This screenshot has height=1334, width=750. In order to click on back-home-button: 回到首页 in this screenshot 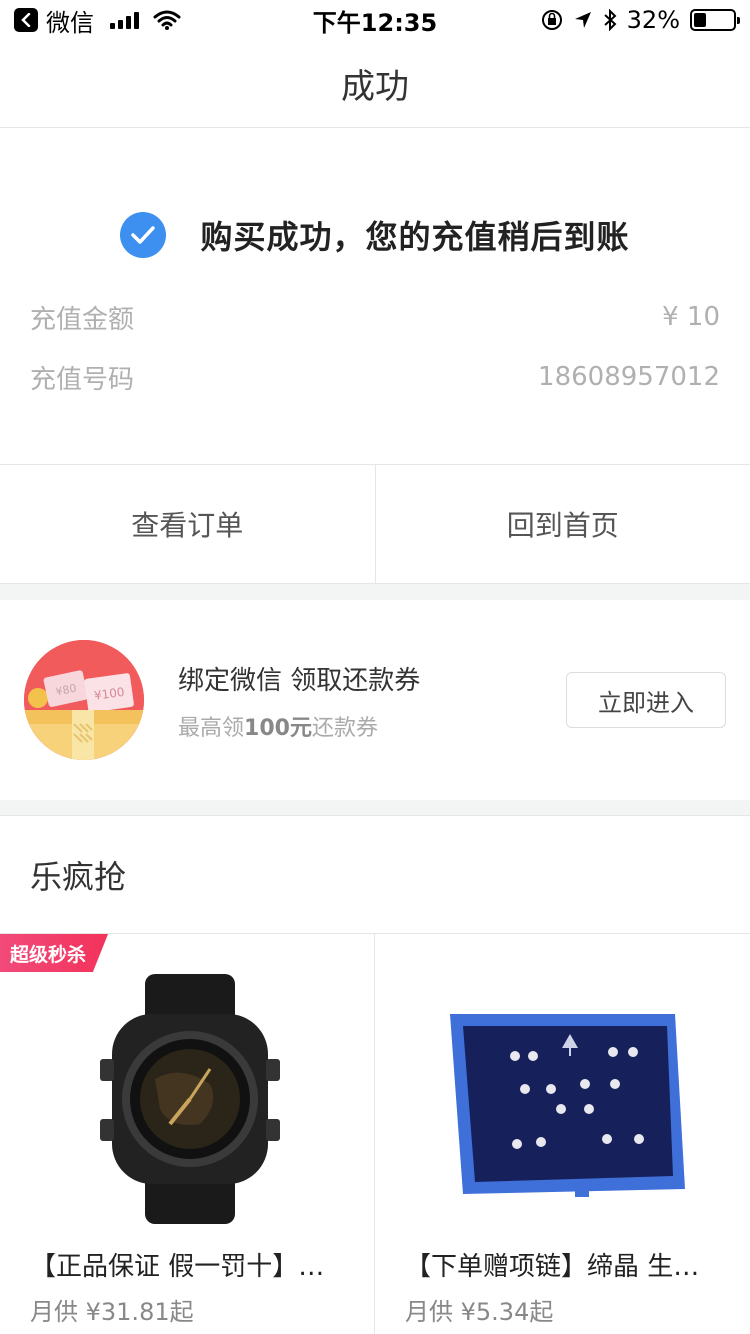, I will do `click(562, 524)`.